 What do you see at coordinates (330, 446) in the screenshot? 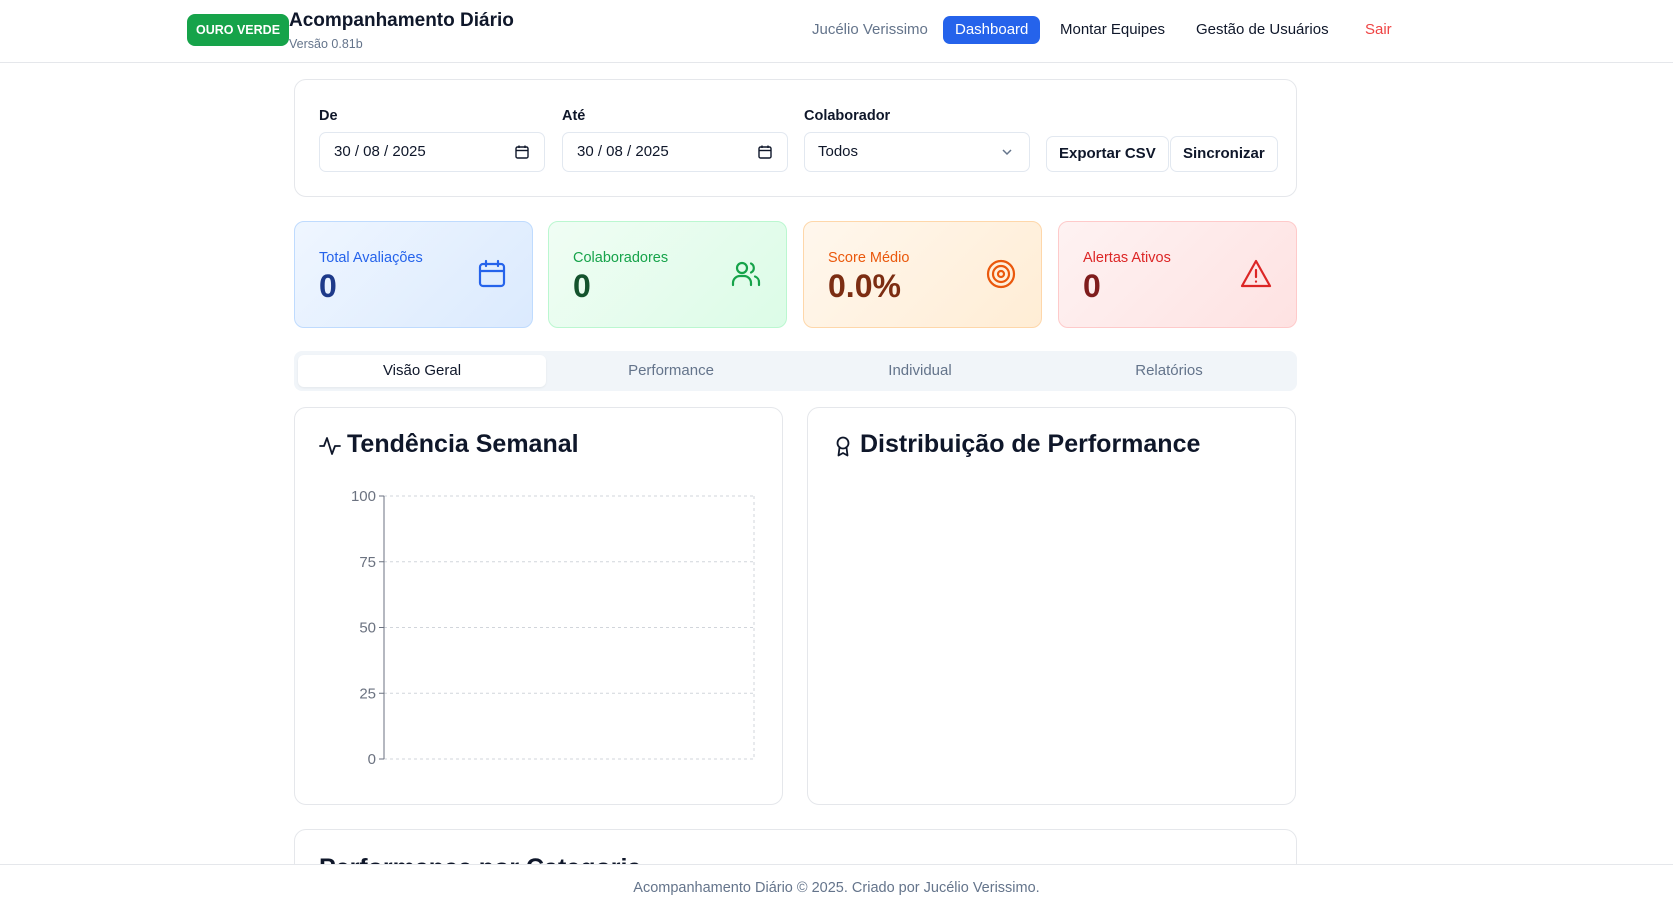
I see `activity-icon` at bounding box center [330, 446].